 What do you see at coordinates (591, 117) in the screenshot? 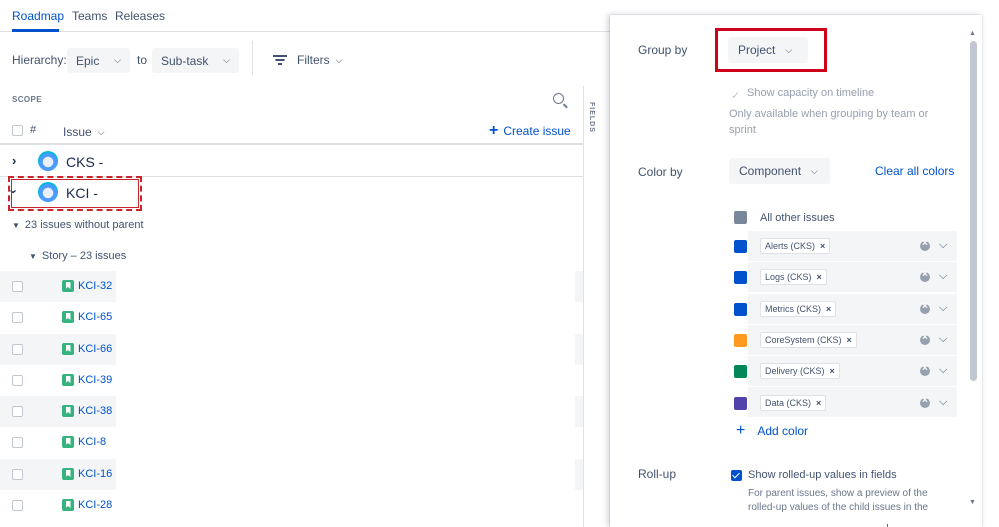
I see `fields-label: FIELDS` at bounding box center [591, 117].